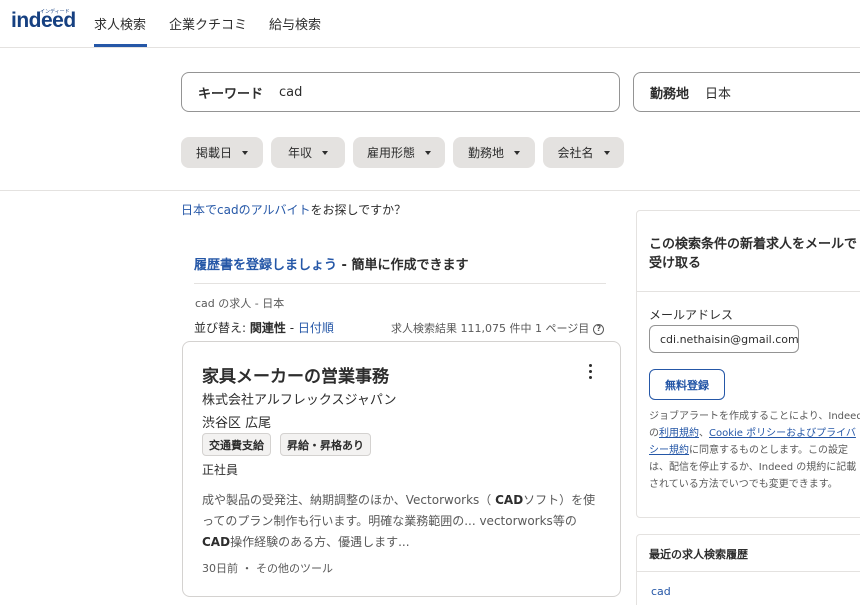 Image resolution: width=860 pixels, height=605 pixels. I want to click on filter-label: 勤務地, so click(485, 153).